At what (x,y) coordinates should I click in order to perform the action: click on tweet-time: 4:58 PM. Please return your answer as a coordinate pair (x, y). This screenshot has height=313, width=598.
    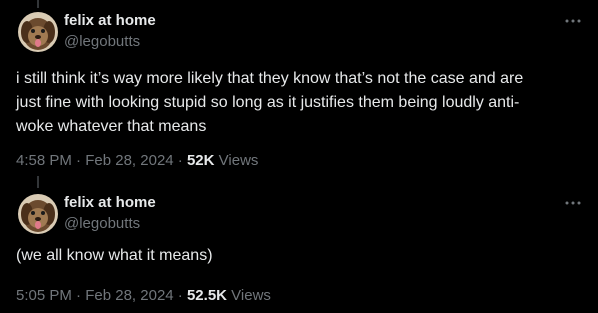
    Looking at the image, I should click on (44, 160).